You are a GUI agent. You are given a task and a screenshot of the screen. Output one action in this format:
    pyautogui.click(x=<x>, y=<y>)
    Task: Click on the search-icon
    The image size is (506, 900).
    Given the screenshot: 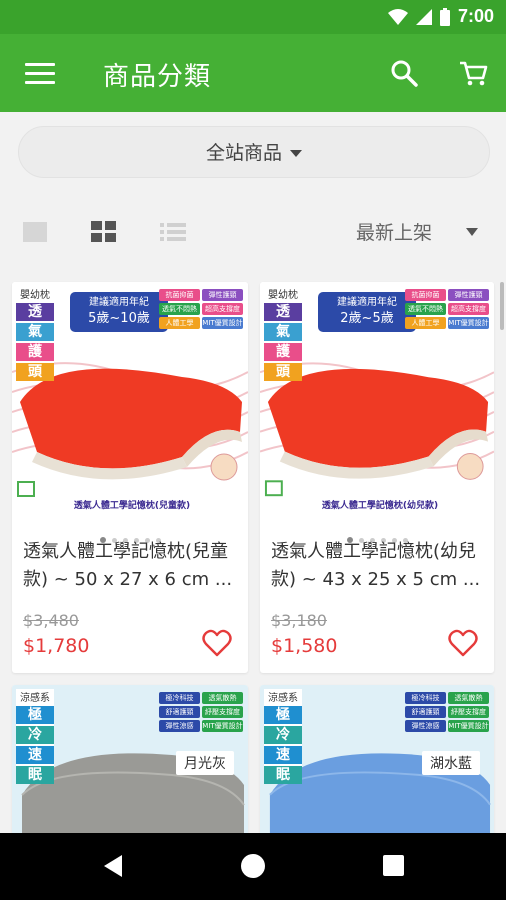 What is the action you would take?
    pyautogui.click(x=404, y=73)
    